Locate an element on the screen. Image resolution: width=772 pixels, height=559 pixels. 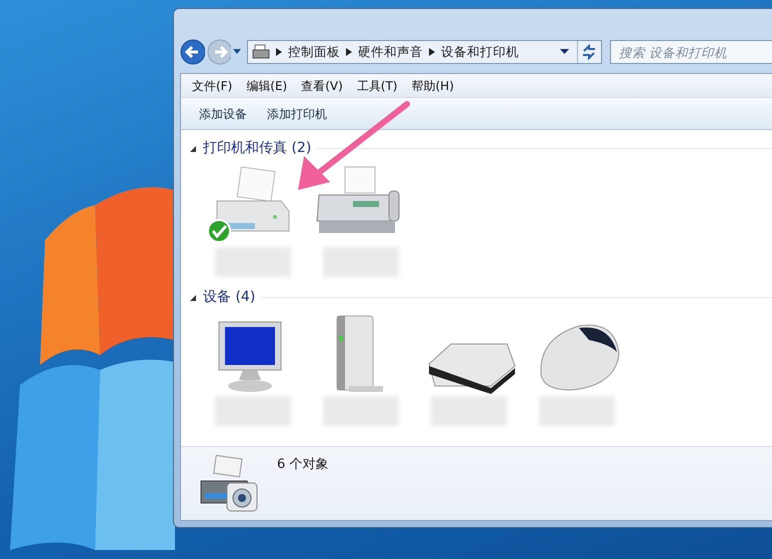
menu-item: 查看(V) is located at coordinates (322, 85).